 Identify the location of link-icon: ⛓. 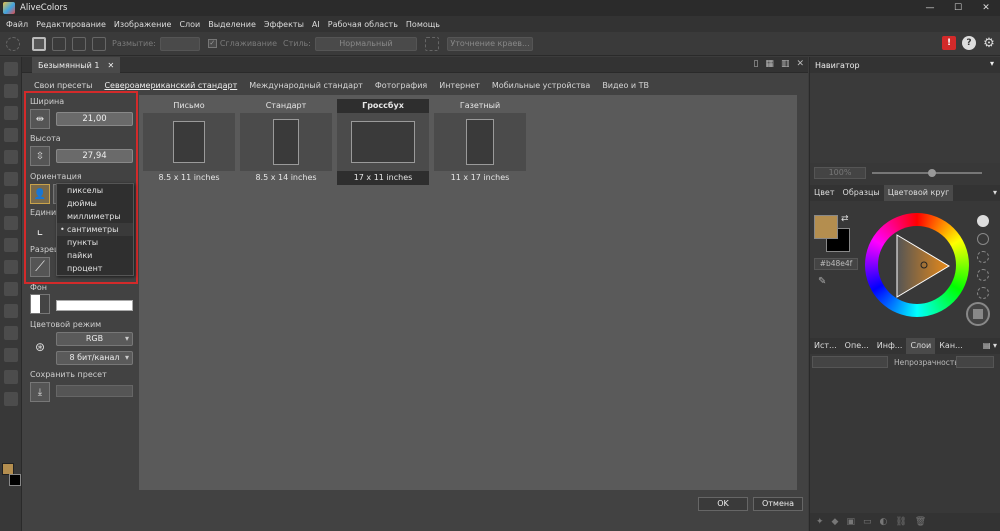
(900, 522).